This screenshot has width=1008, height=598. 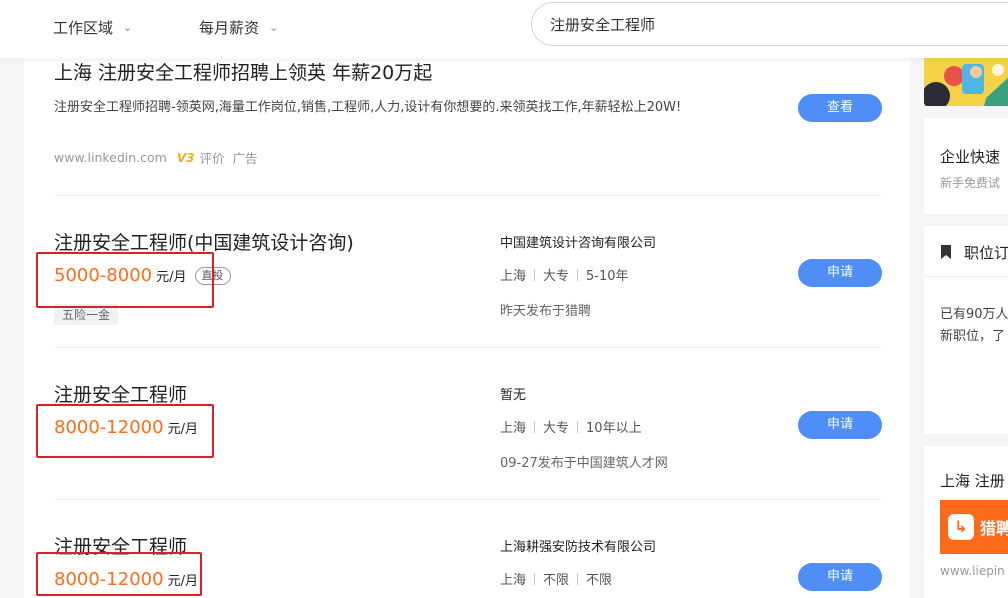 I want to click on banner-illustration, so click(x=966, y=82).